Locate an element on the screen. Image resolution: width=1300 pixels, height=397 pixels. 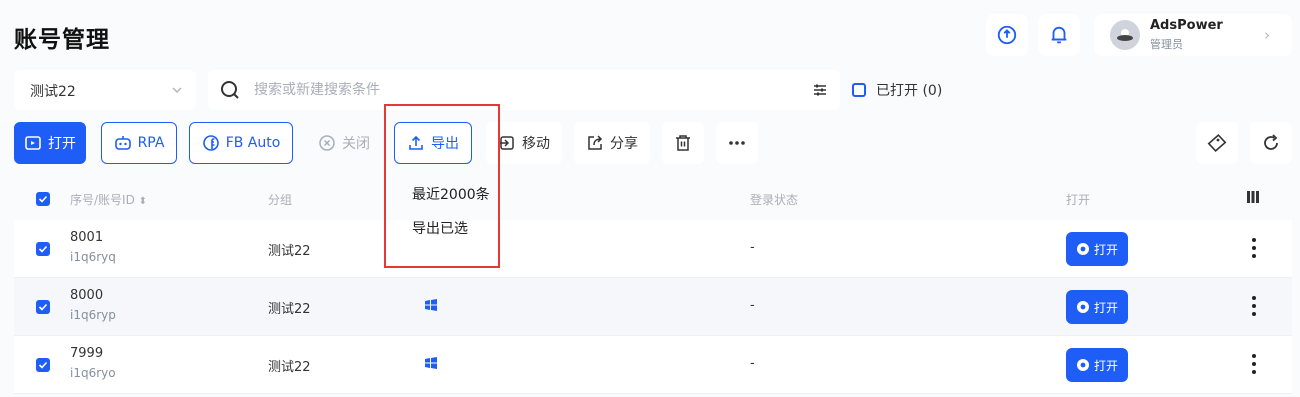
upload-icon is located at coordinates (416, 142).